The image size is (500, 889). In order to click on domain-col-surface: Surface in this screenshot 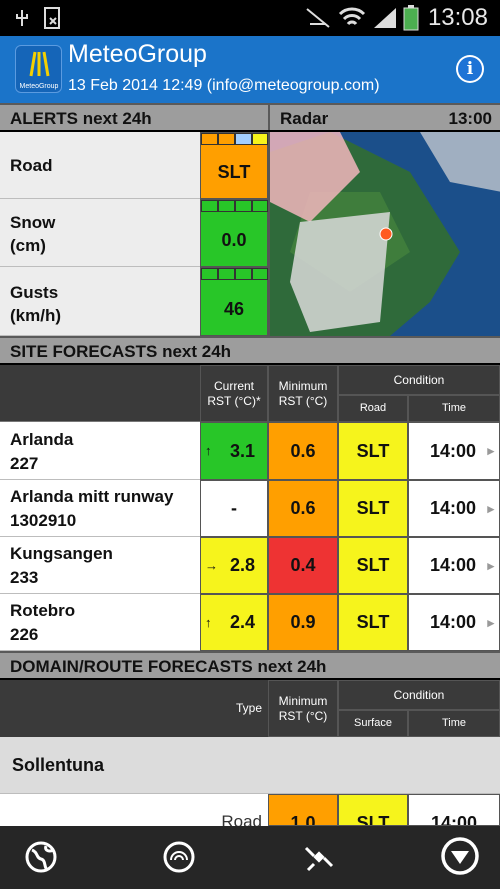, I will do `click(373, 723)`.